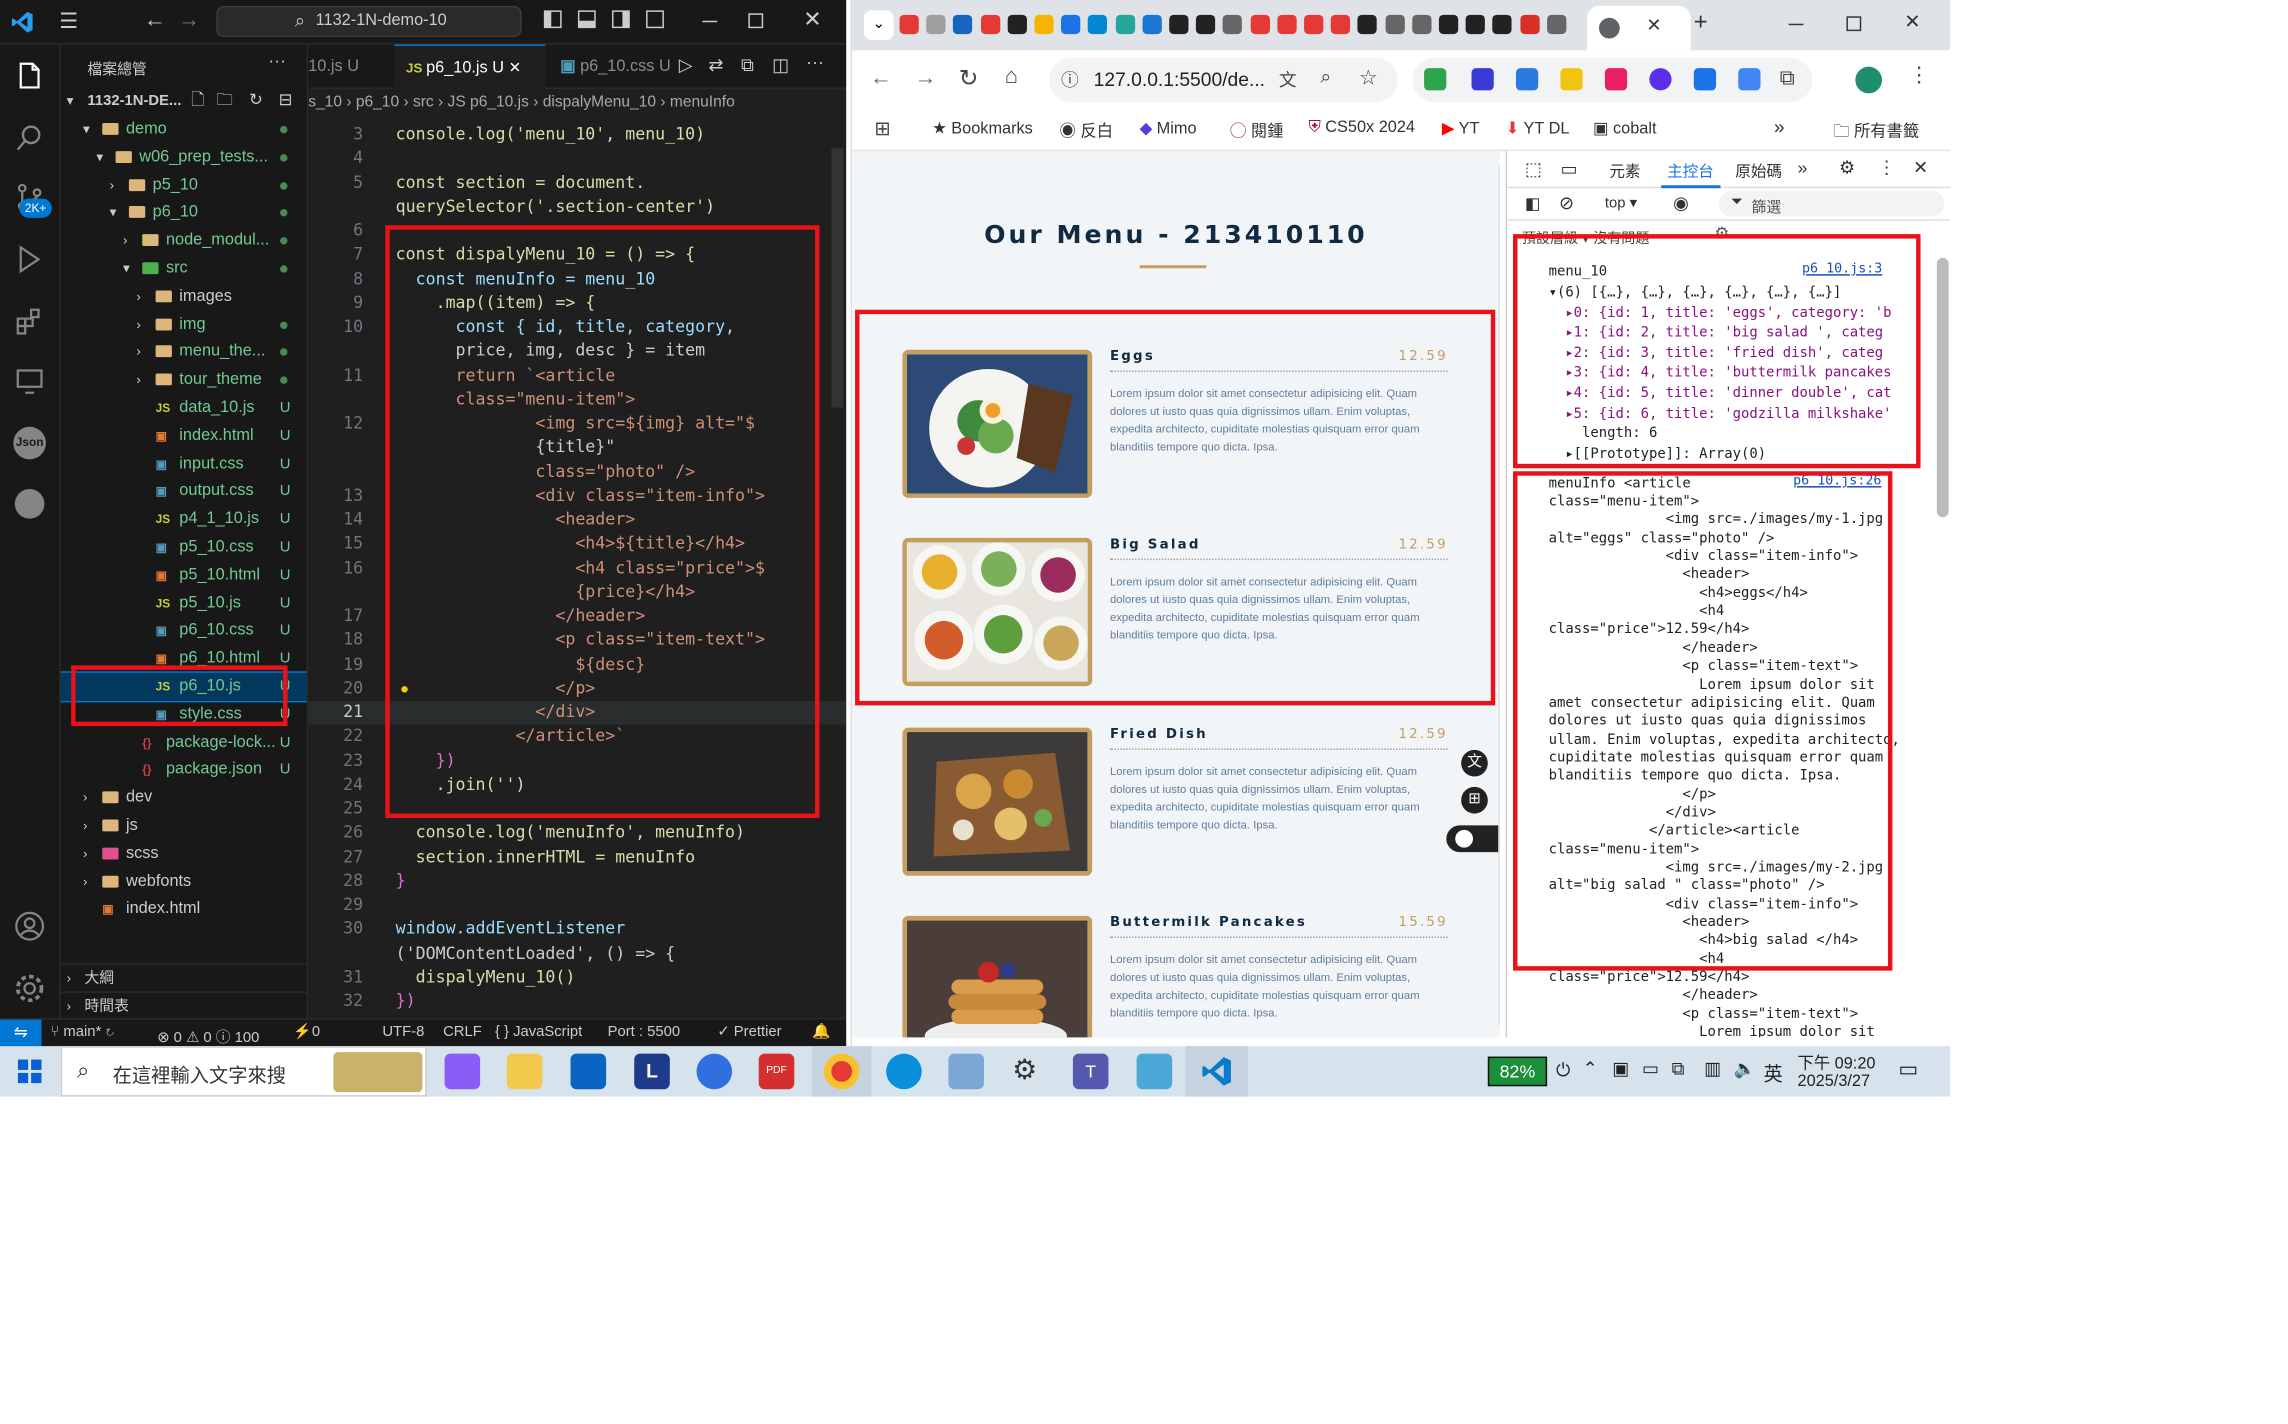 This screenshot has height=1424, width=2288. What do you see at coordinates (749, 1032) in the screenshot?
I see `prettier-indicator: ✓ Prettier` at bounding box center [749, 1032].